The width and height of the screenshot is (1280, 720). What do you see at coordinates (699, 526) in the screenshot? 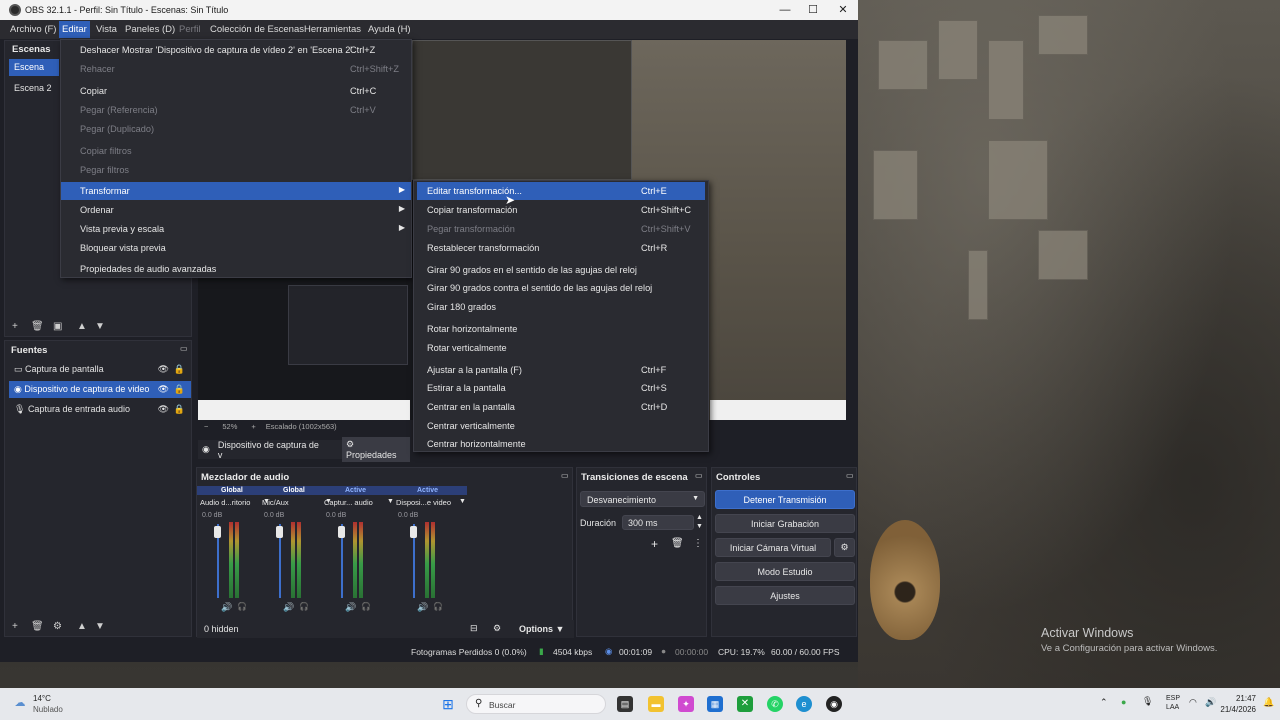
I see `stepper-down-icon: ▼` at bounding box center [699, 526].